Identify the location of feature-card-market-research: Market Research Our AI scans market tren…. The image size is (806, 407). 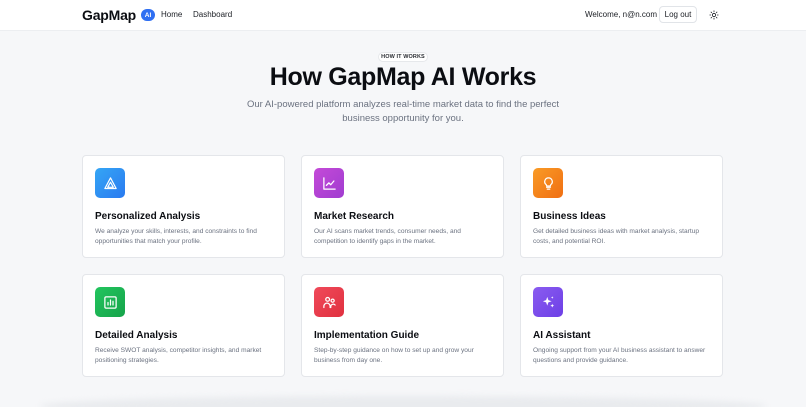
(402, 206).